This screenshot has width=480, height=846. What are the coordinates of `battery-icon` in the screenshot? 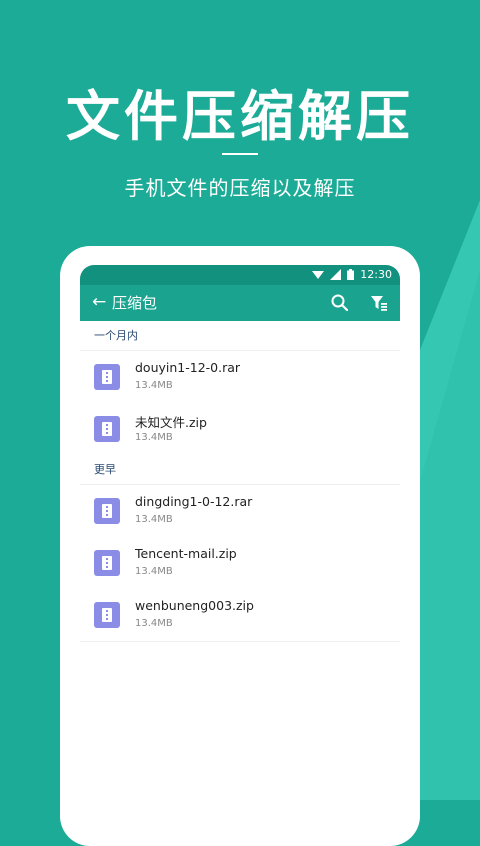 It's located at (351, 274).